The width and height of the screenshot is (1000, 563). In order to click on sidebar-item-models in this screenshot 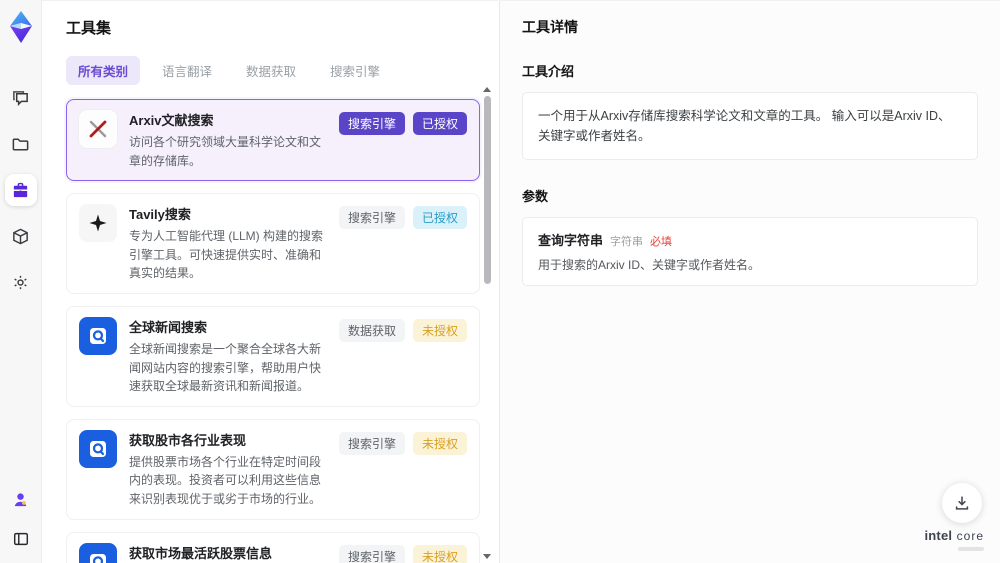, I will do `click(21, 236)`.